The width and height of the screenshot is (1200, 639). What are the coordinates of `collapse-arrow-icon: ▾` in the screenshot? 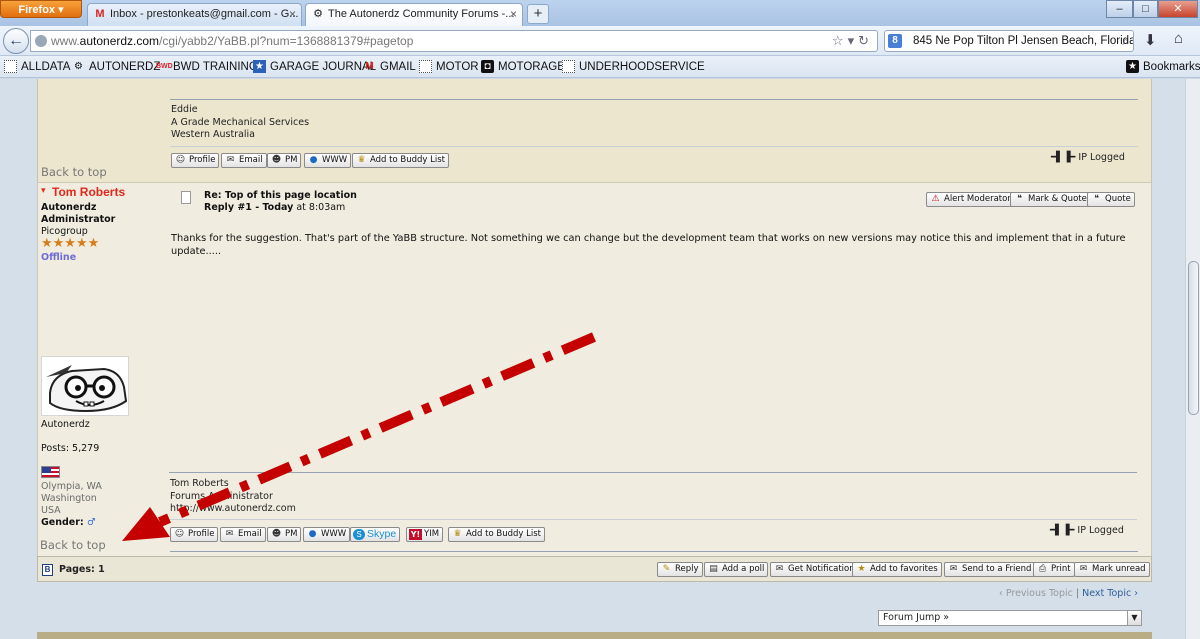 It's located at (43, 190).